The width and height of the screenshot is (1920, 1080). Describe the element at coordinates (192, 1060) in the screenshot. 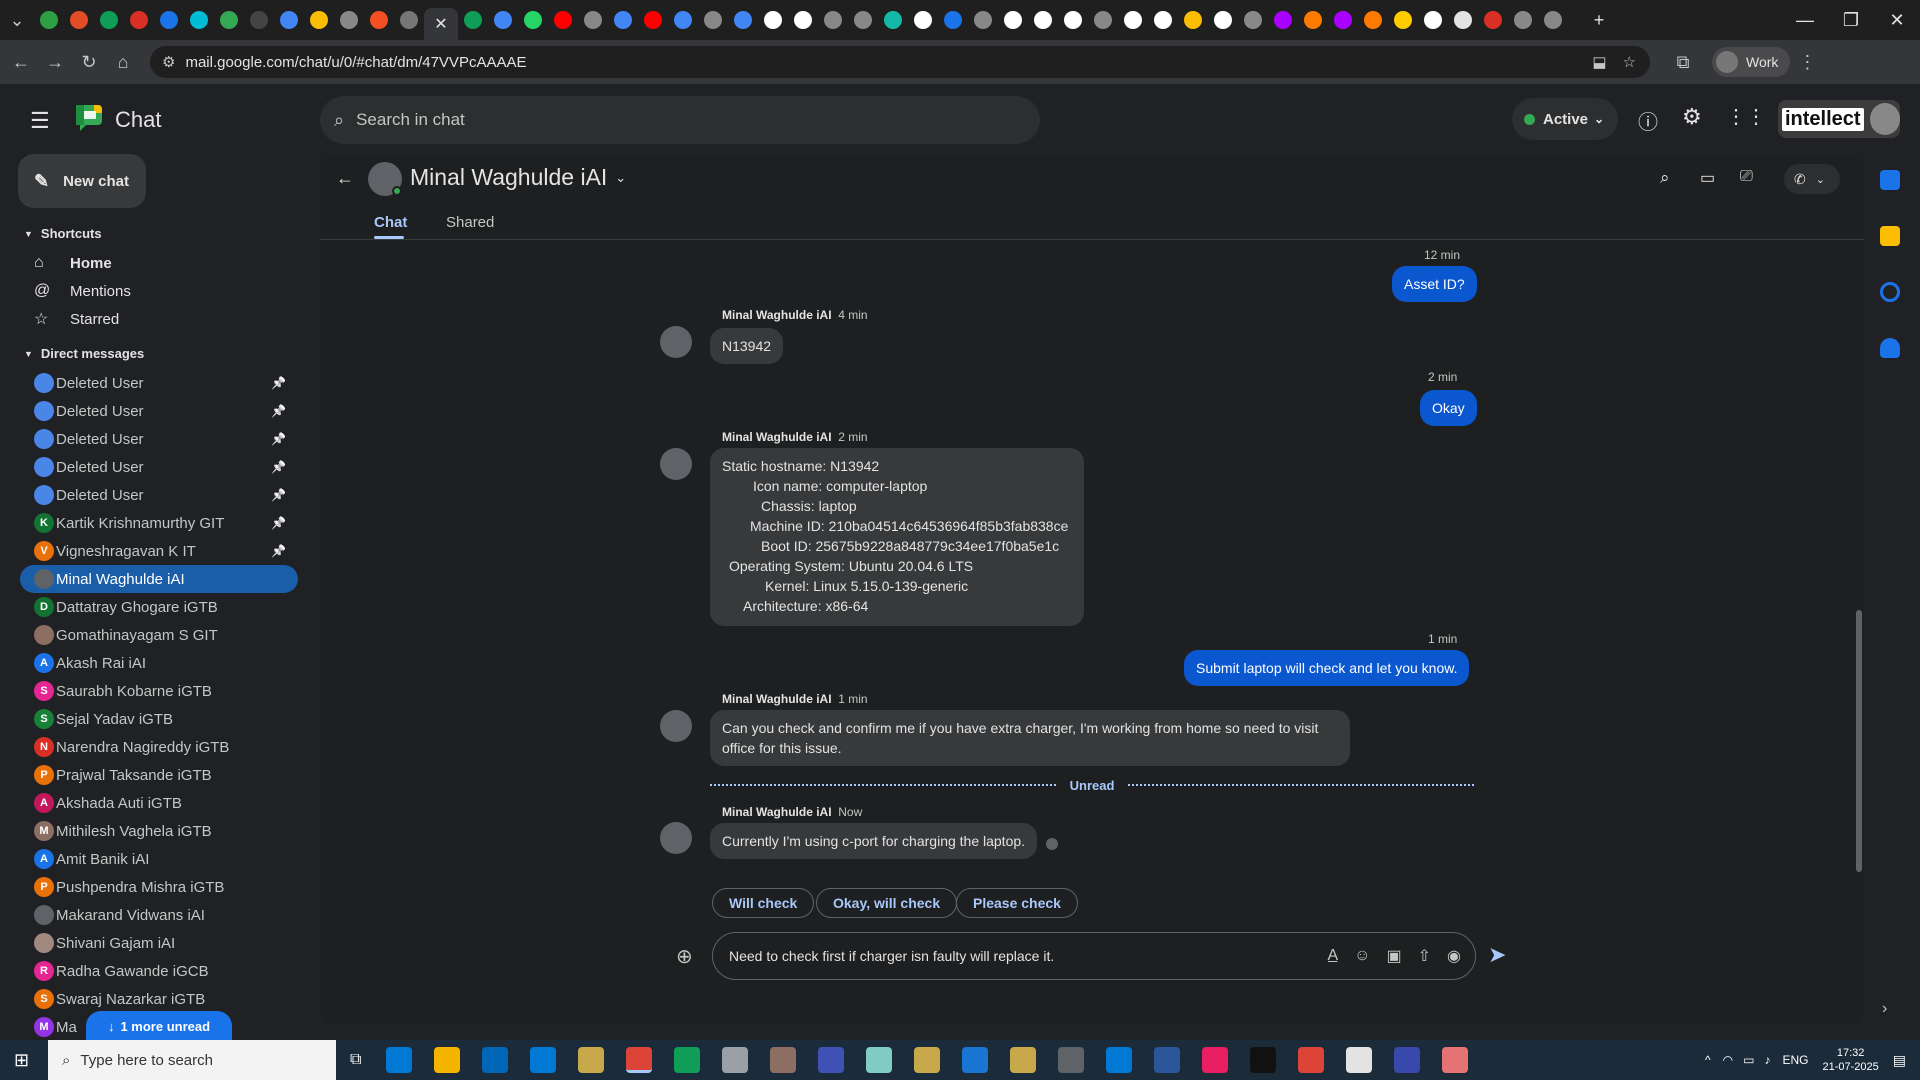

I see `taskbar-search: ⌕ Type here to search` at that location.